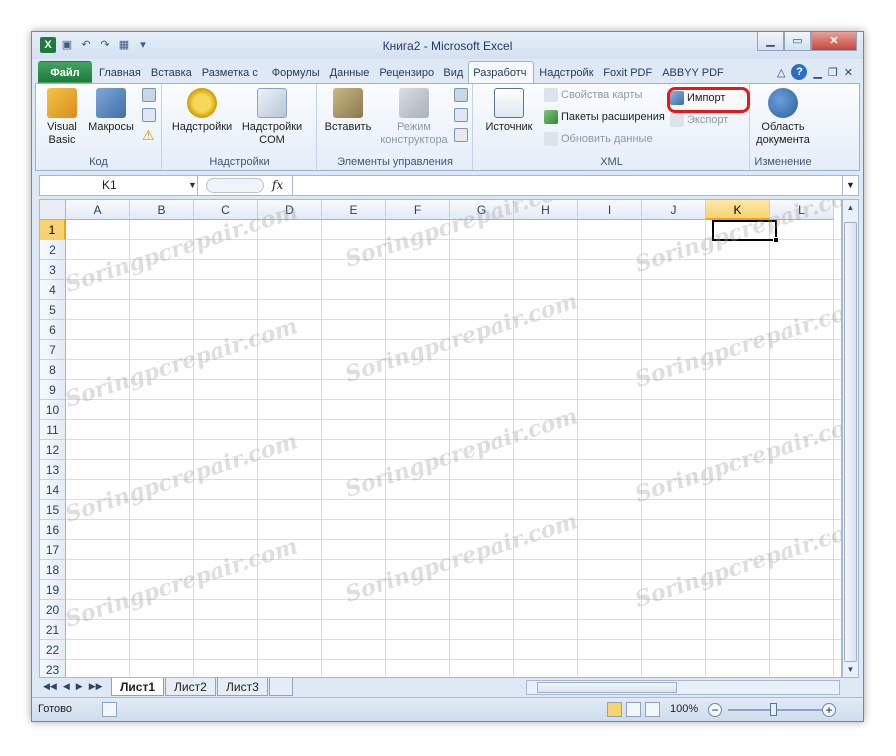 This screenshot has width=896, height=756. I want to click on map-properties-button: Свойства карты, so click(593, 95).